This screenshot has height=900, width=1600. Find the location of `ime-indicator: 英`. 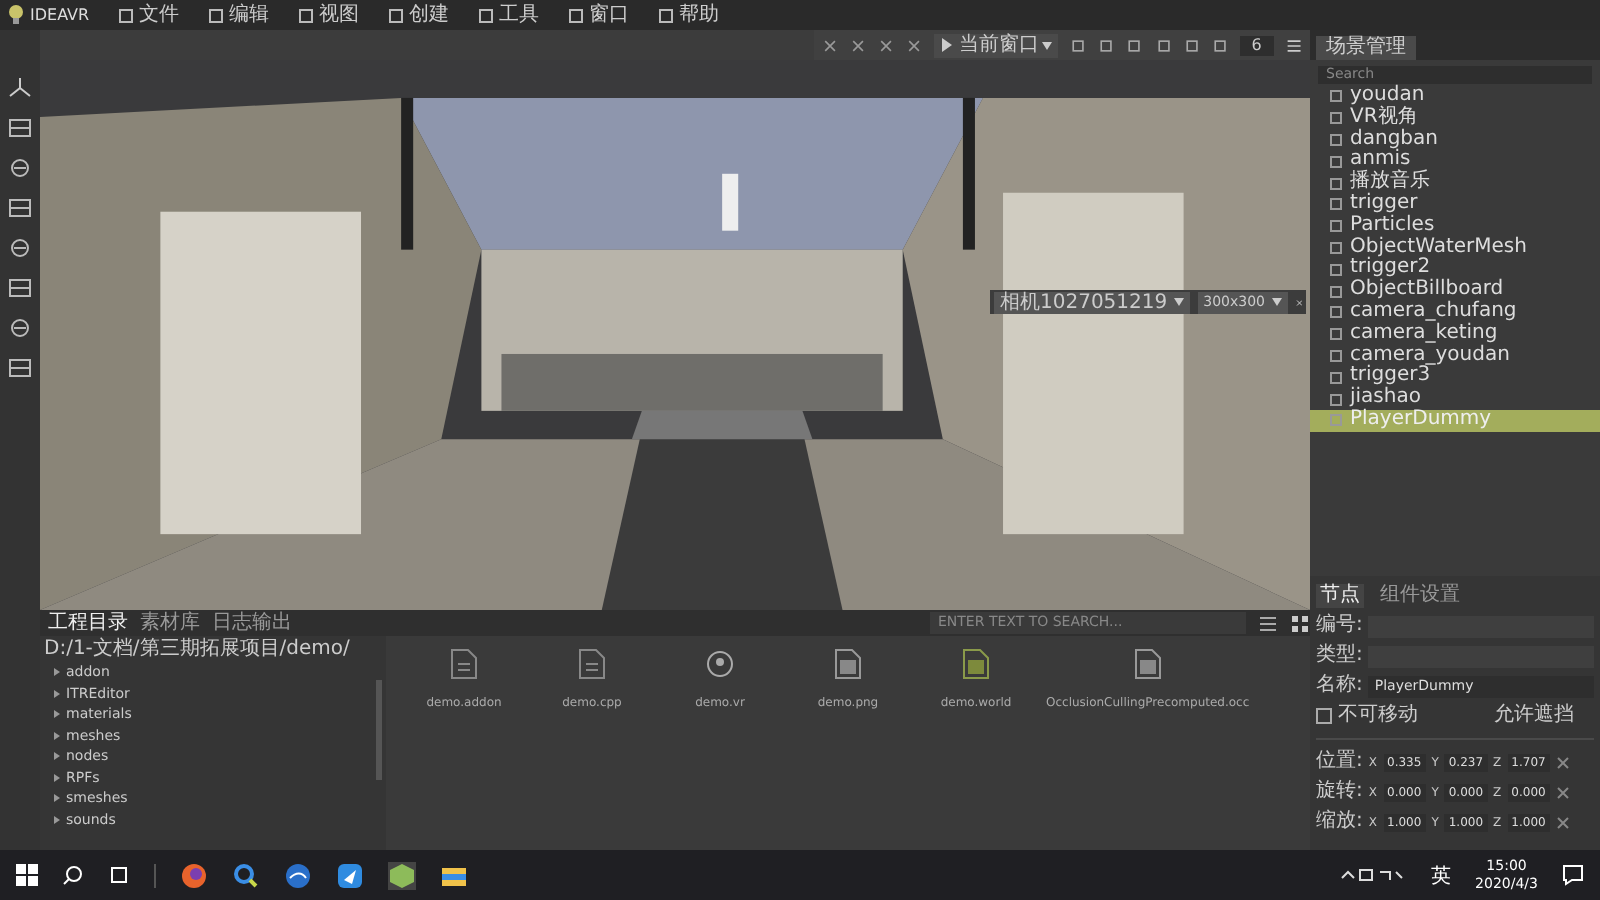

ime-indicator: 英 is located at coordinates (1441, 875).